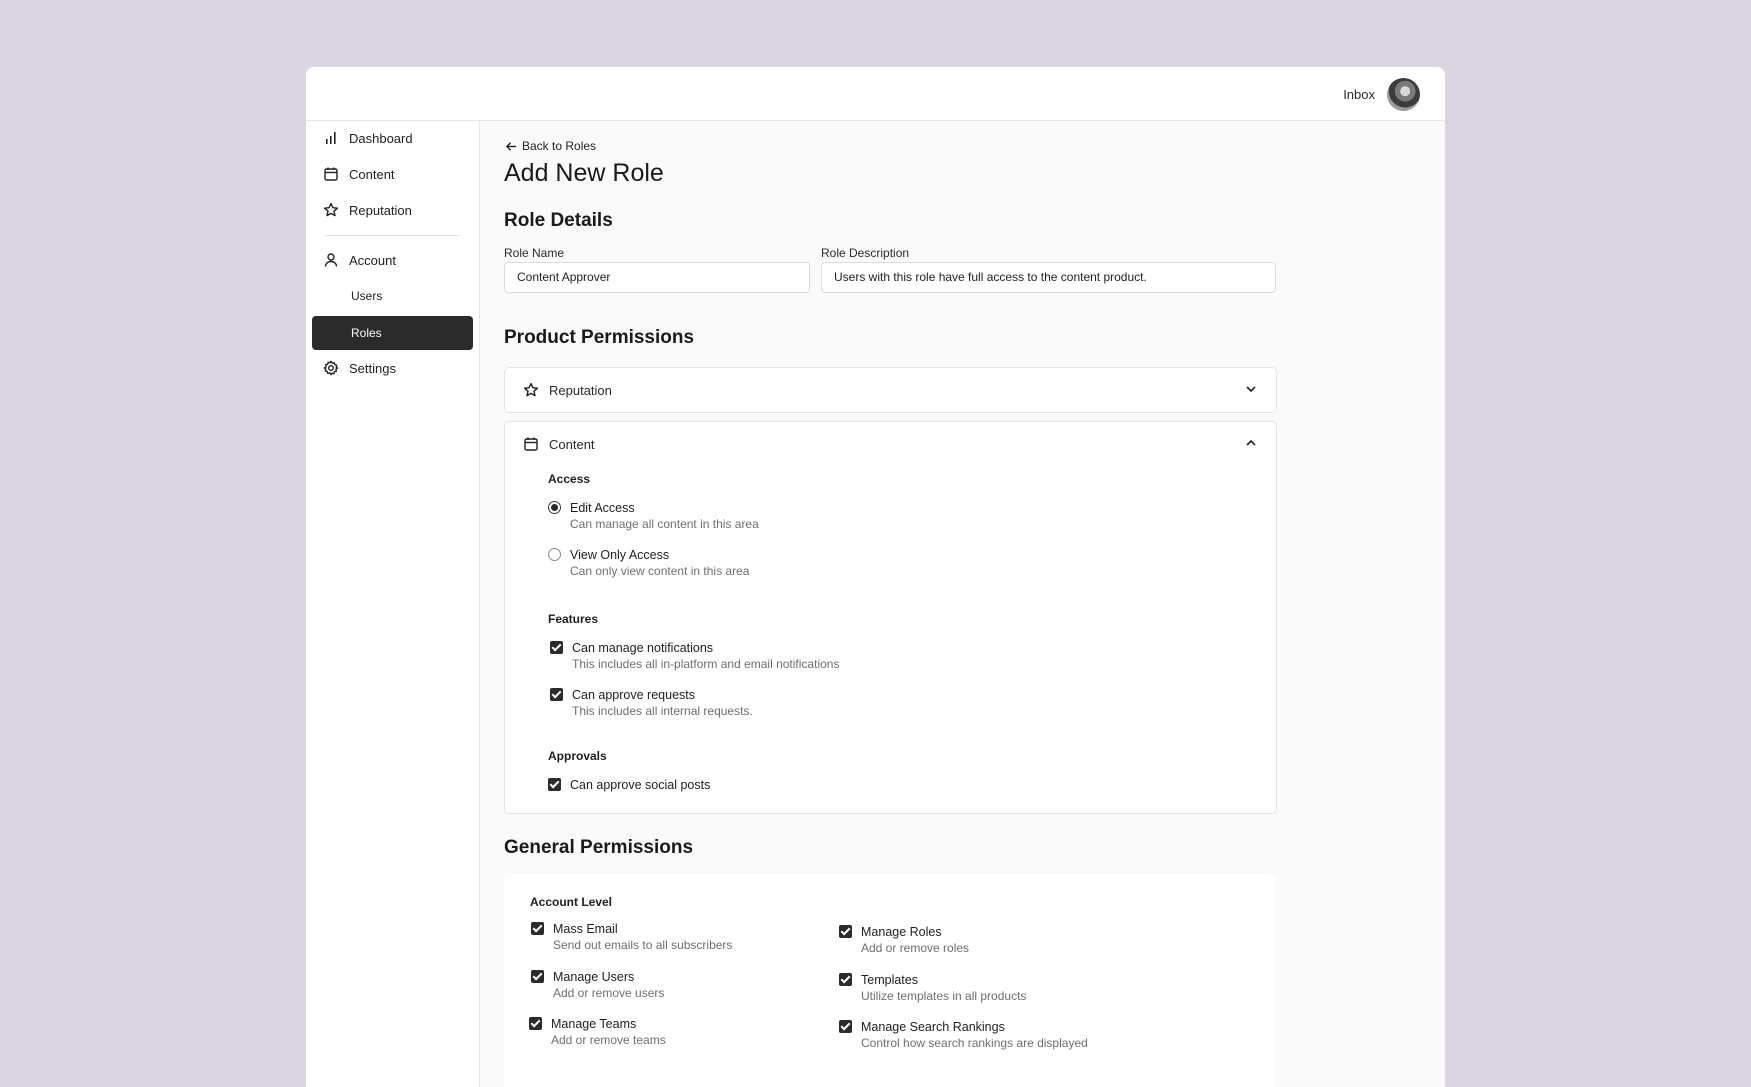 The height and width of the screenshot is (1087, 1751). What do you see at coordinates (901, 932) in the screenshot?
I see `option-label: Manage Roles` at bounding box center [901, 932].